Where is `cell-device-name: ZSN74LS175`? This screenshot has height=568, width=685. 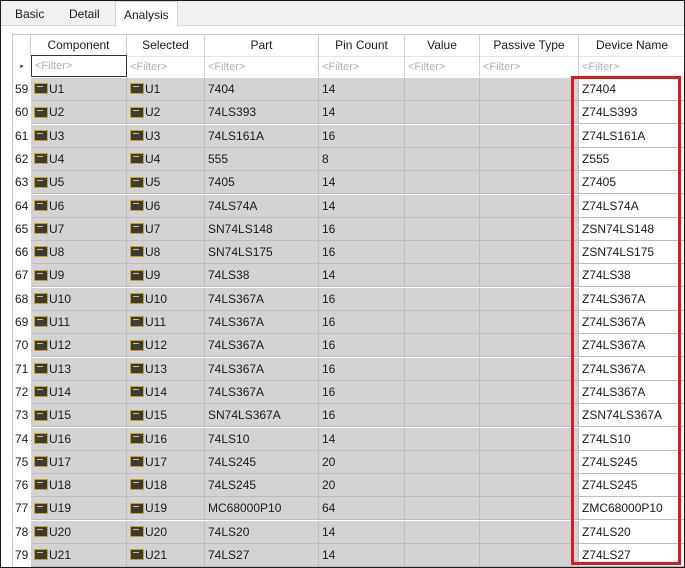 cell-device-name: ZSN74LS175 is located at coordinates (631, 253).